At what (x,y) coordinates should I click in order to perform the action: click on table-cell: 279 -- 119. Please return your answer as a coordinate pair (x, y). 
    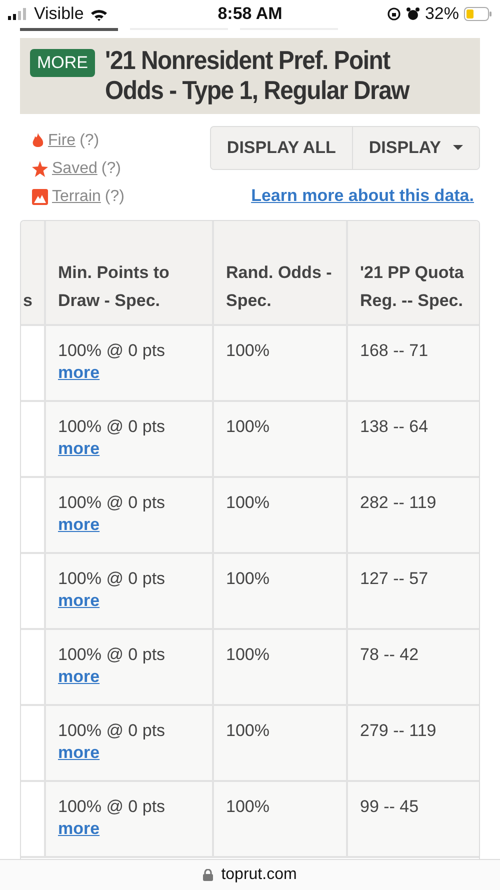
    Looking at the image, I should click on (398, 730).